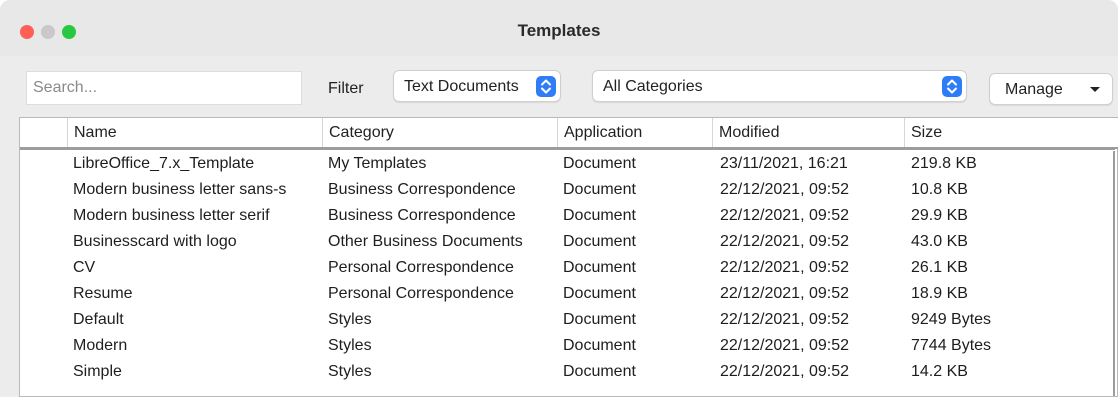 The width and height of the screenshot is (1118, 397). What do you see at coordinates (779, 86) in the screenshot?
I see `category-select: All Categories` at bounding box center [779, 86].